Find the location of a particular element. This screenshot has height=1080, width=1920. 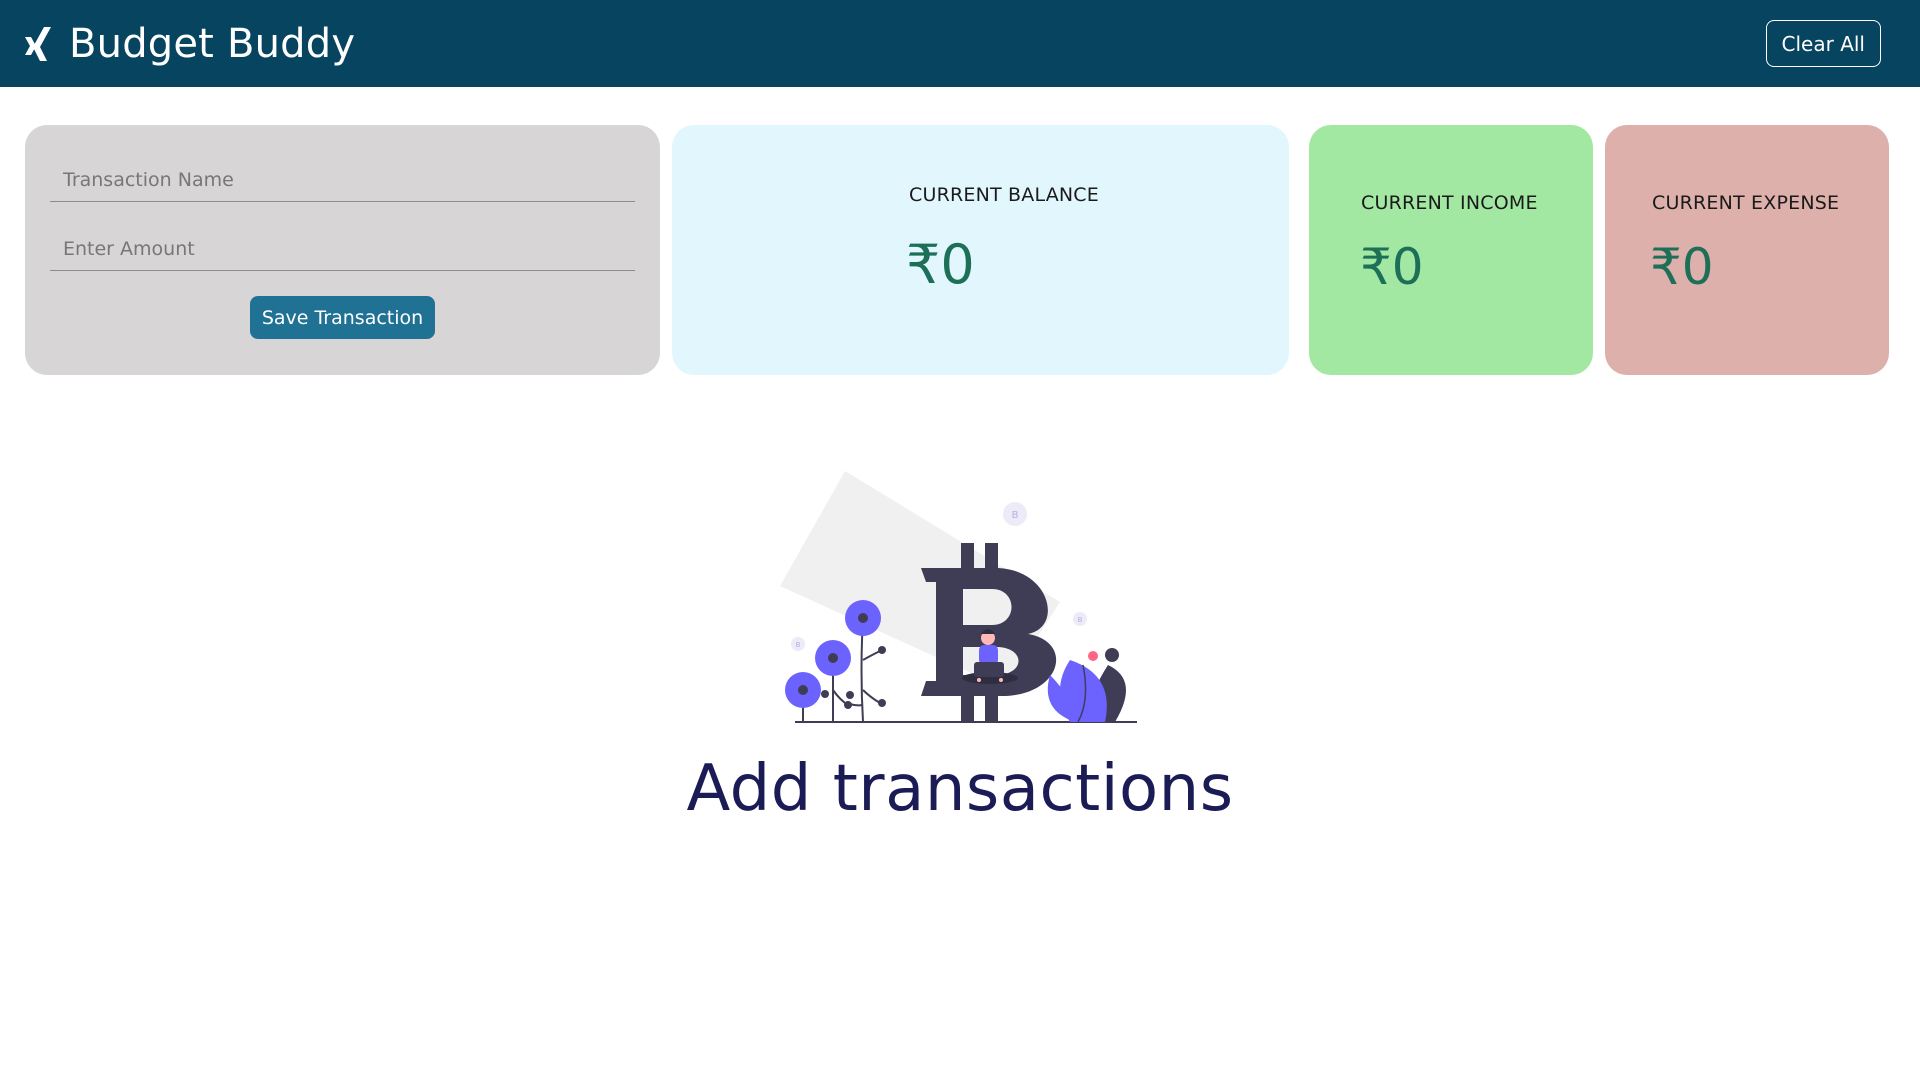

clear-all-button: Clear All is located at coordinates (1823, 43).